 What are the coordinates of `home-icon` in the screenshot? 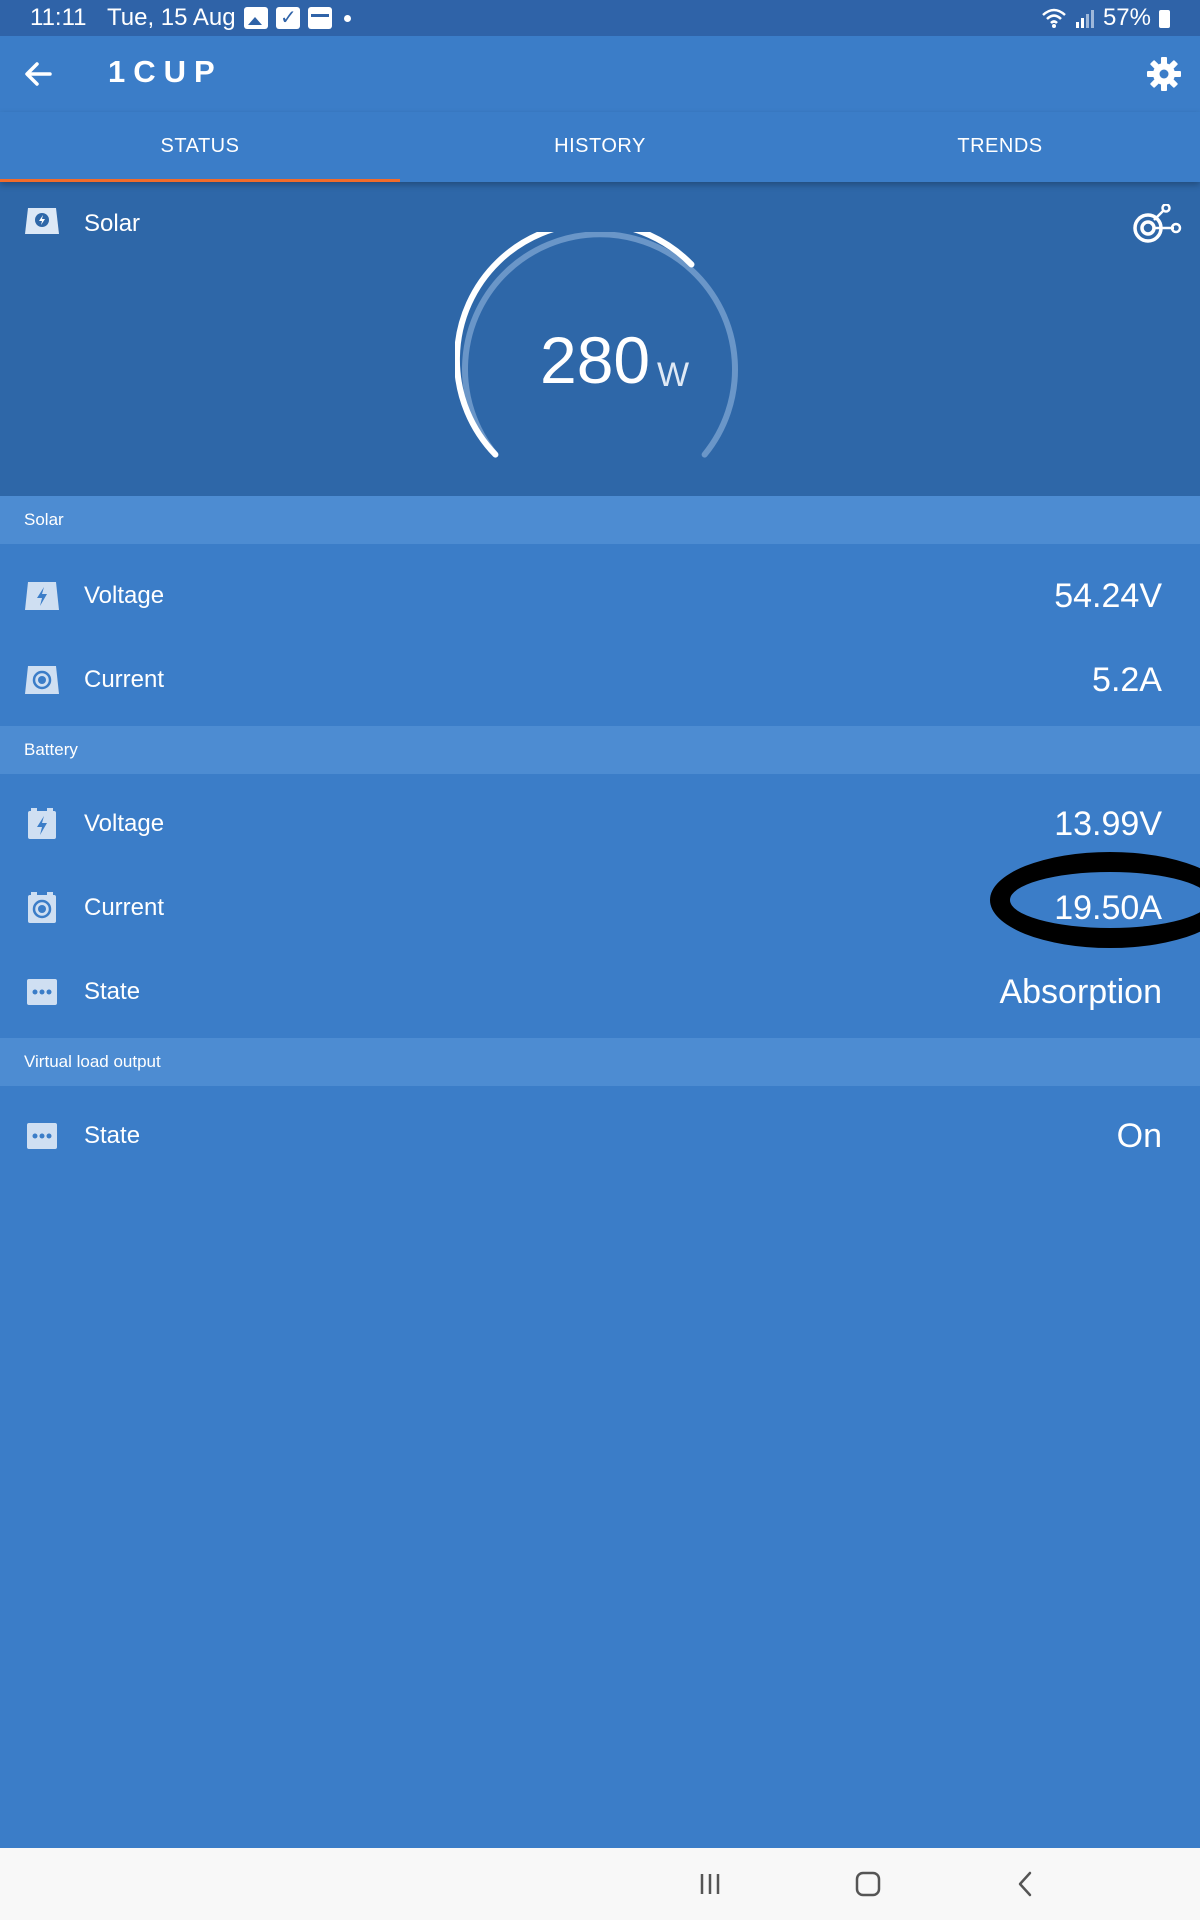 It's located at (868, 1884).